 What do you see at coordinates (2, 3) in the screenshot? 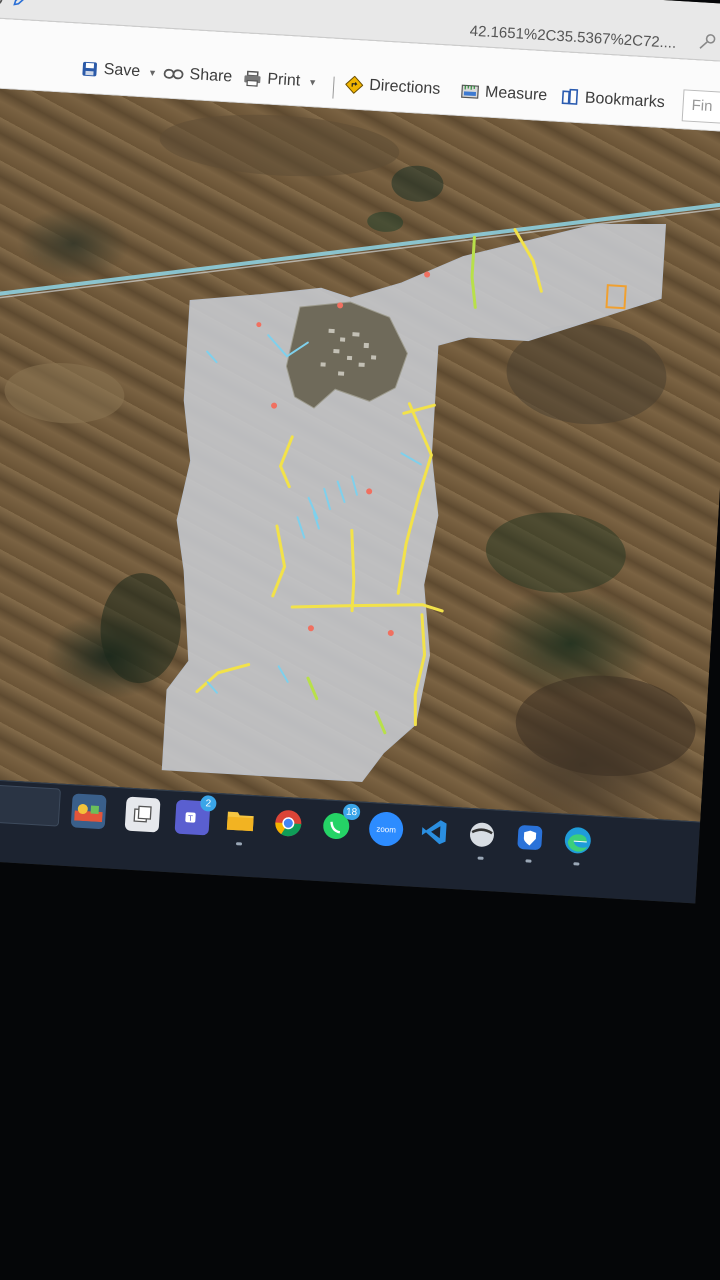
I see `circle-icon` at bounding box center [2, 3].